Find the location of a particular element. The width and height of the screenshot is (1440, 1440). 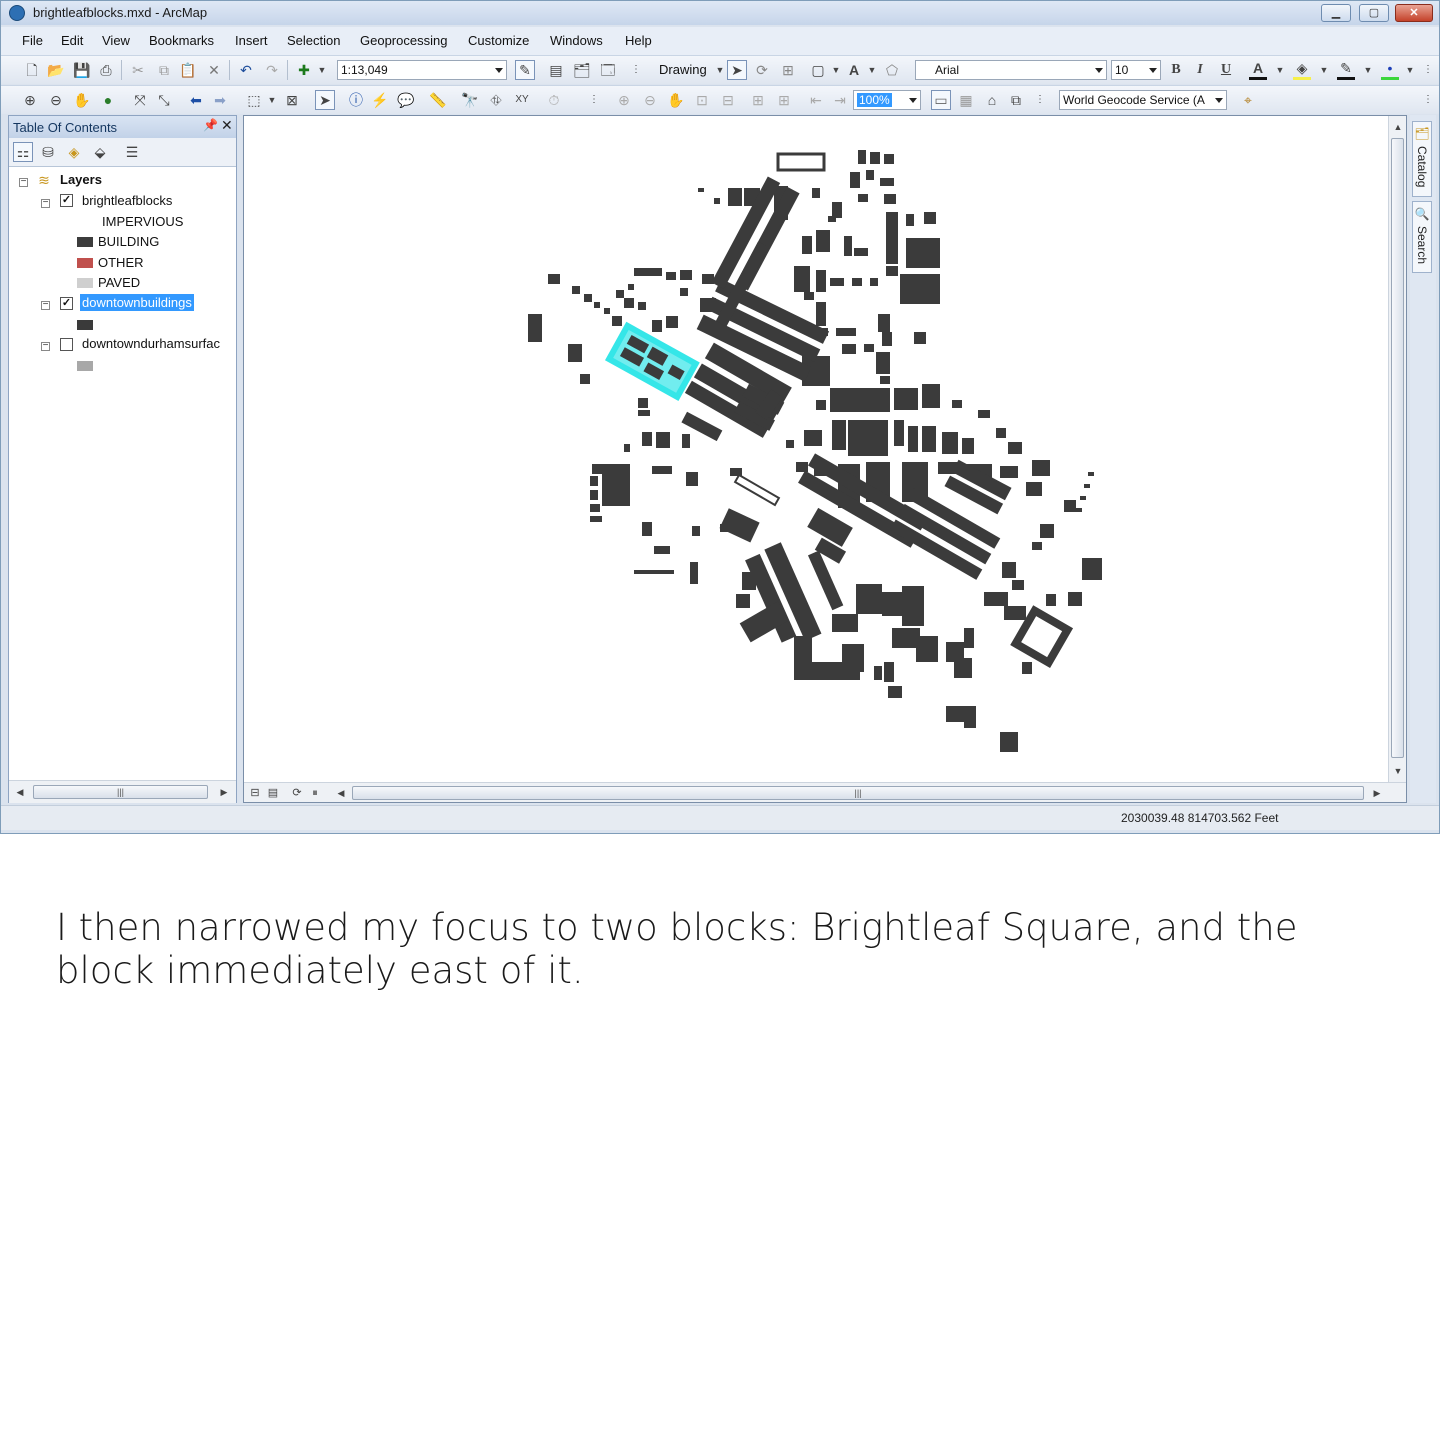

layer-downtowndurhamsurface: downtowndurhamsurfac is located at coordinates (159, 343).